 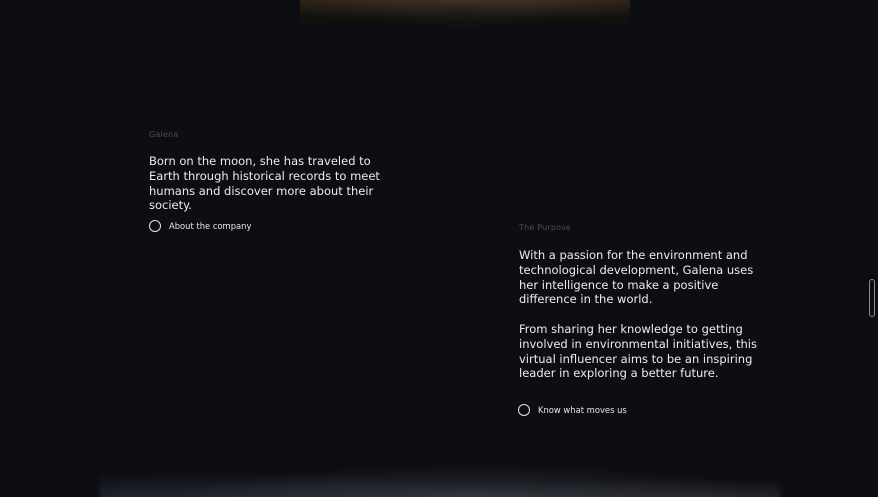 What do you see at coordinates (582, 410) in the screenshot?
I see `know-what-moves-us-label: Know what moves us` at bounding box center [582, 410].